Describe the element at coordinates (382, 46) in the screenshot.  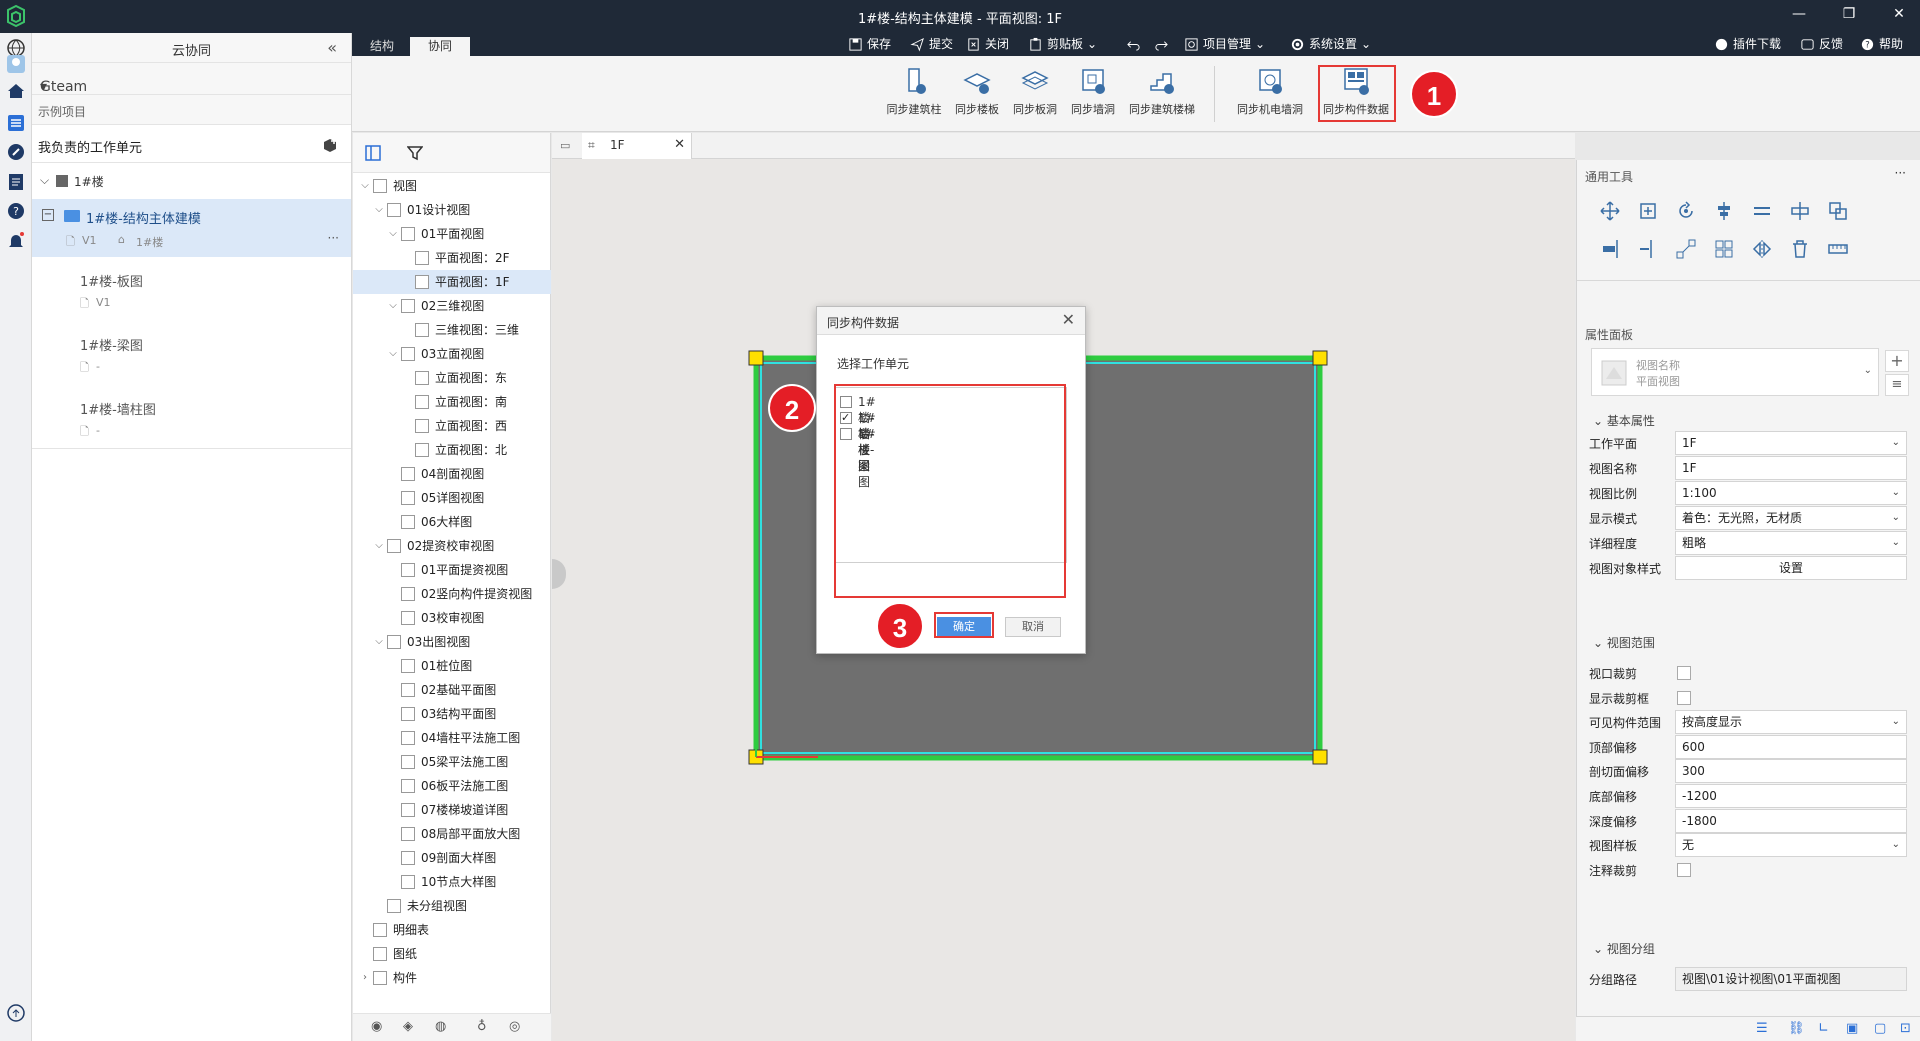
I see `tab-structure: 结构` at that location.